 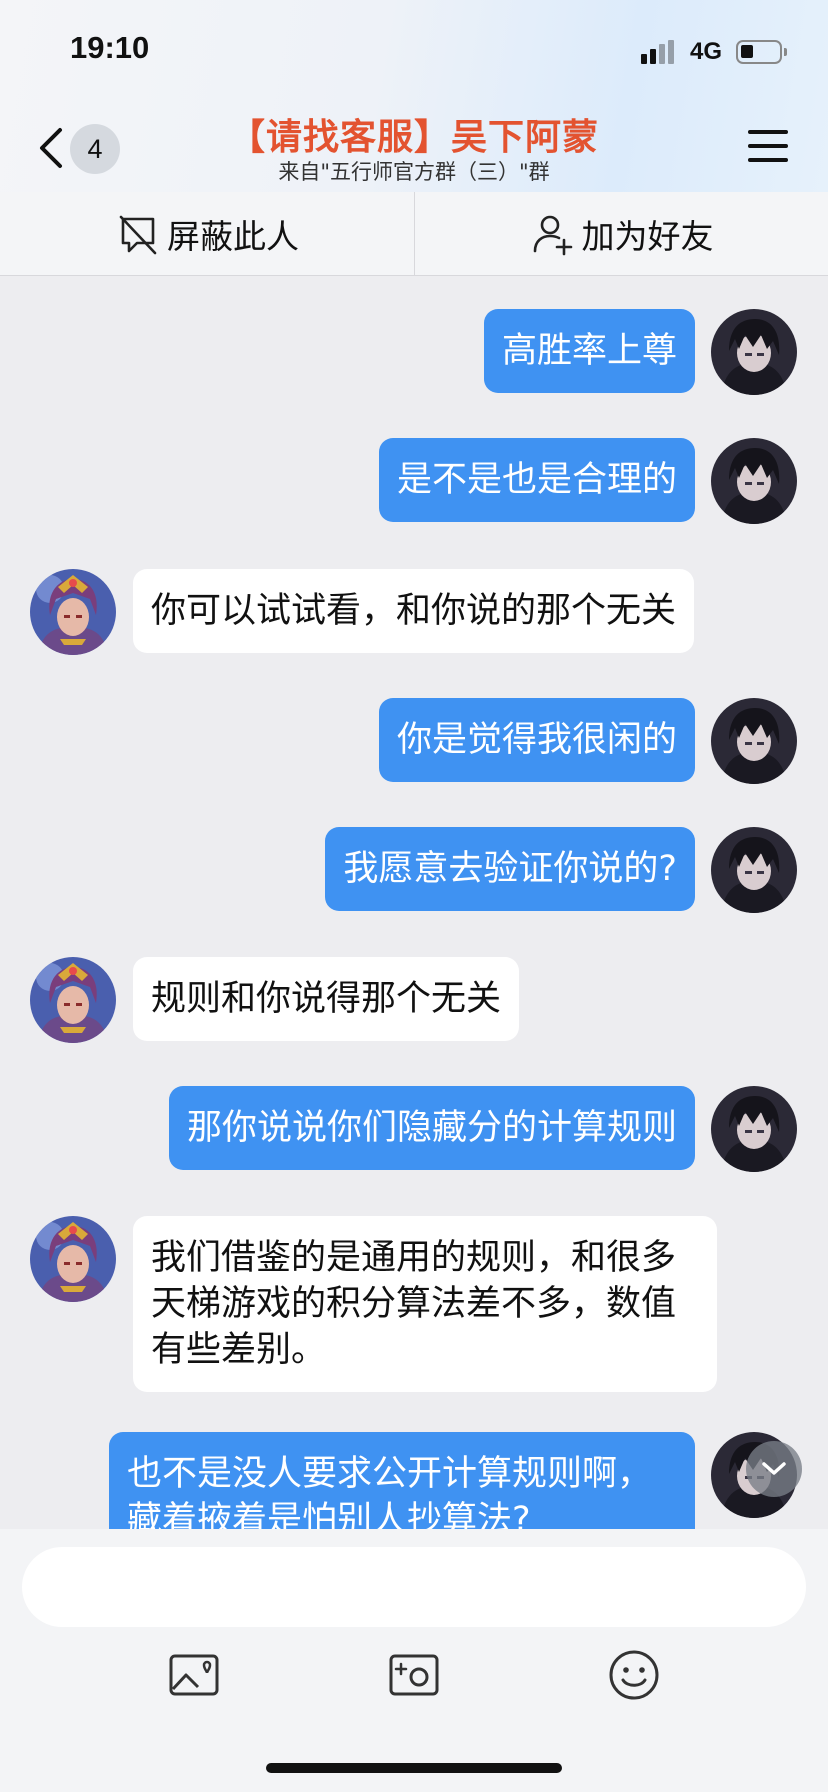 I want to click on message-bubble: 也不是没人要求公开计算规则啊，藏着掖着是怕别人抄算法?, so click(x=402, y=1480).